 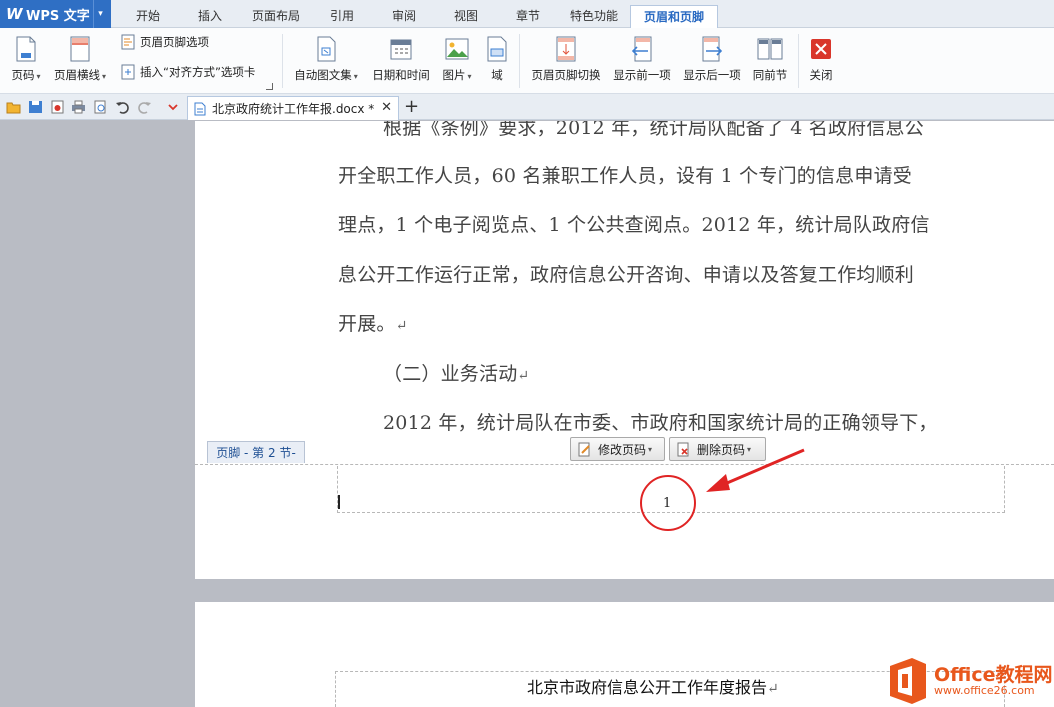 I want to click on field-icon, so click(x=497, y=49).